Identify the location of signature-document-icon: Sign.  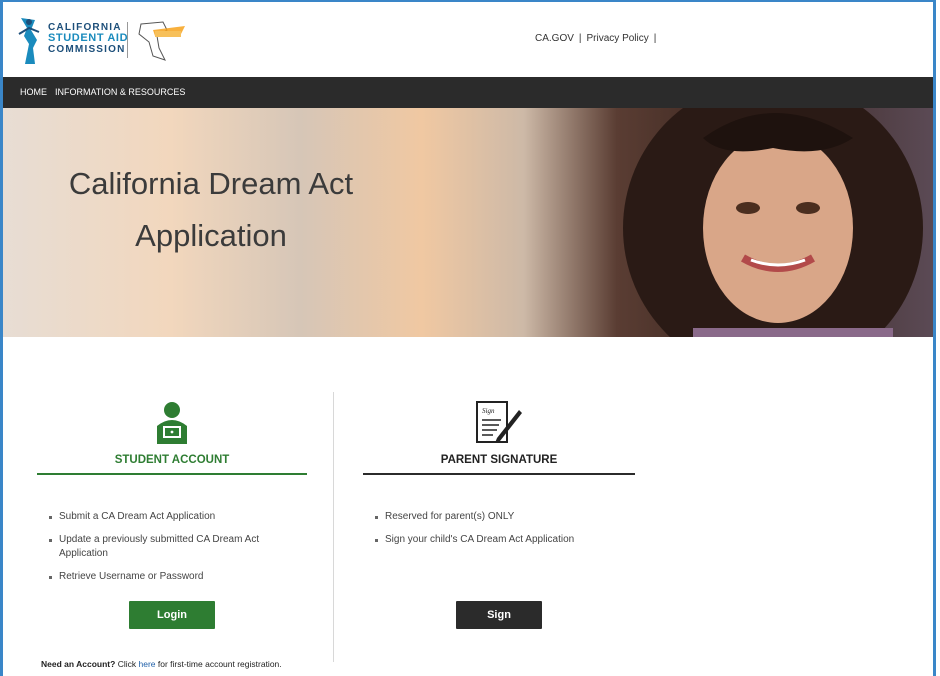
(499, 422).